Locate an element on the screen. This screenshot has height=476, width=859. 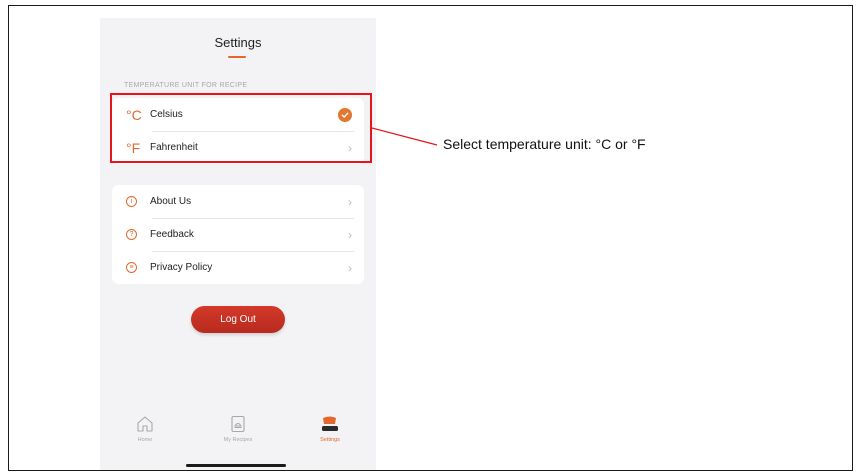
feedback-label: Feedback is located at coordinates (172, 234).